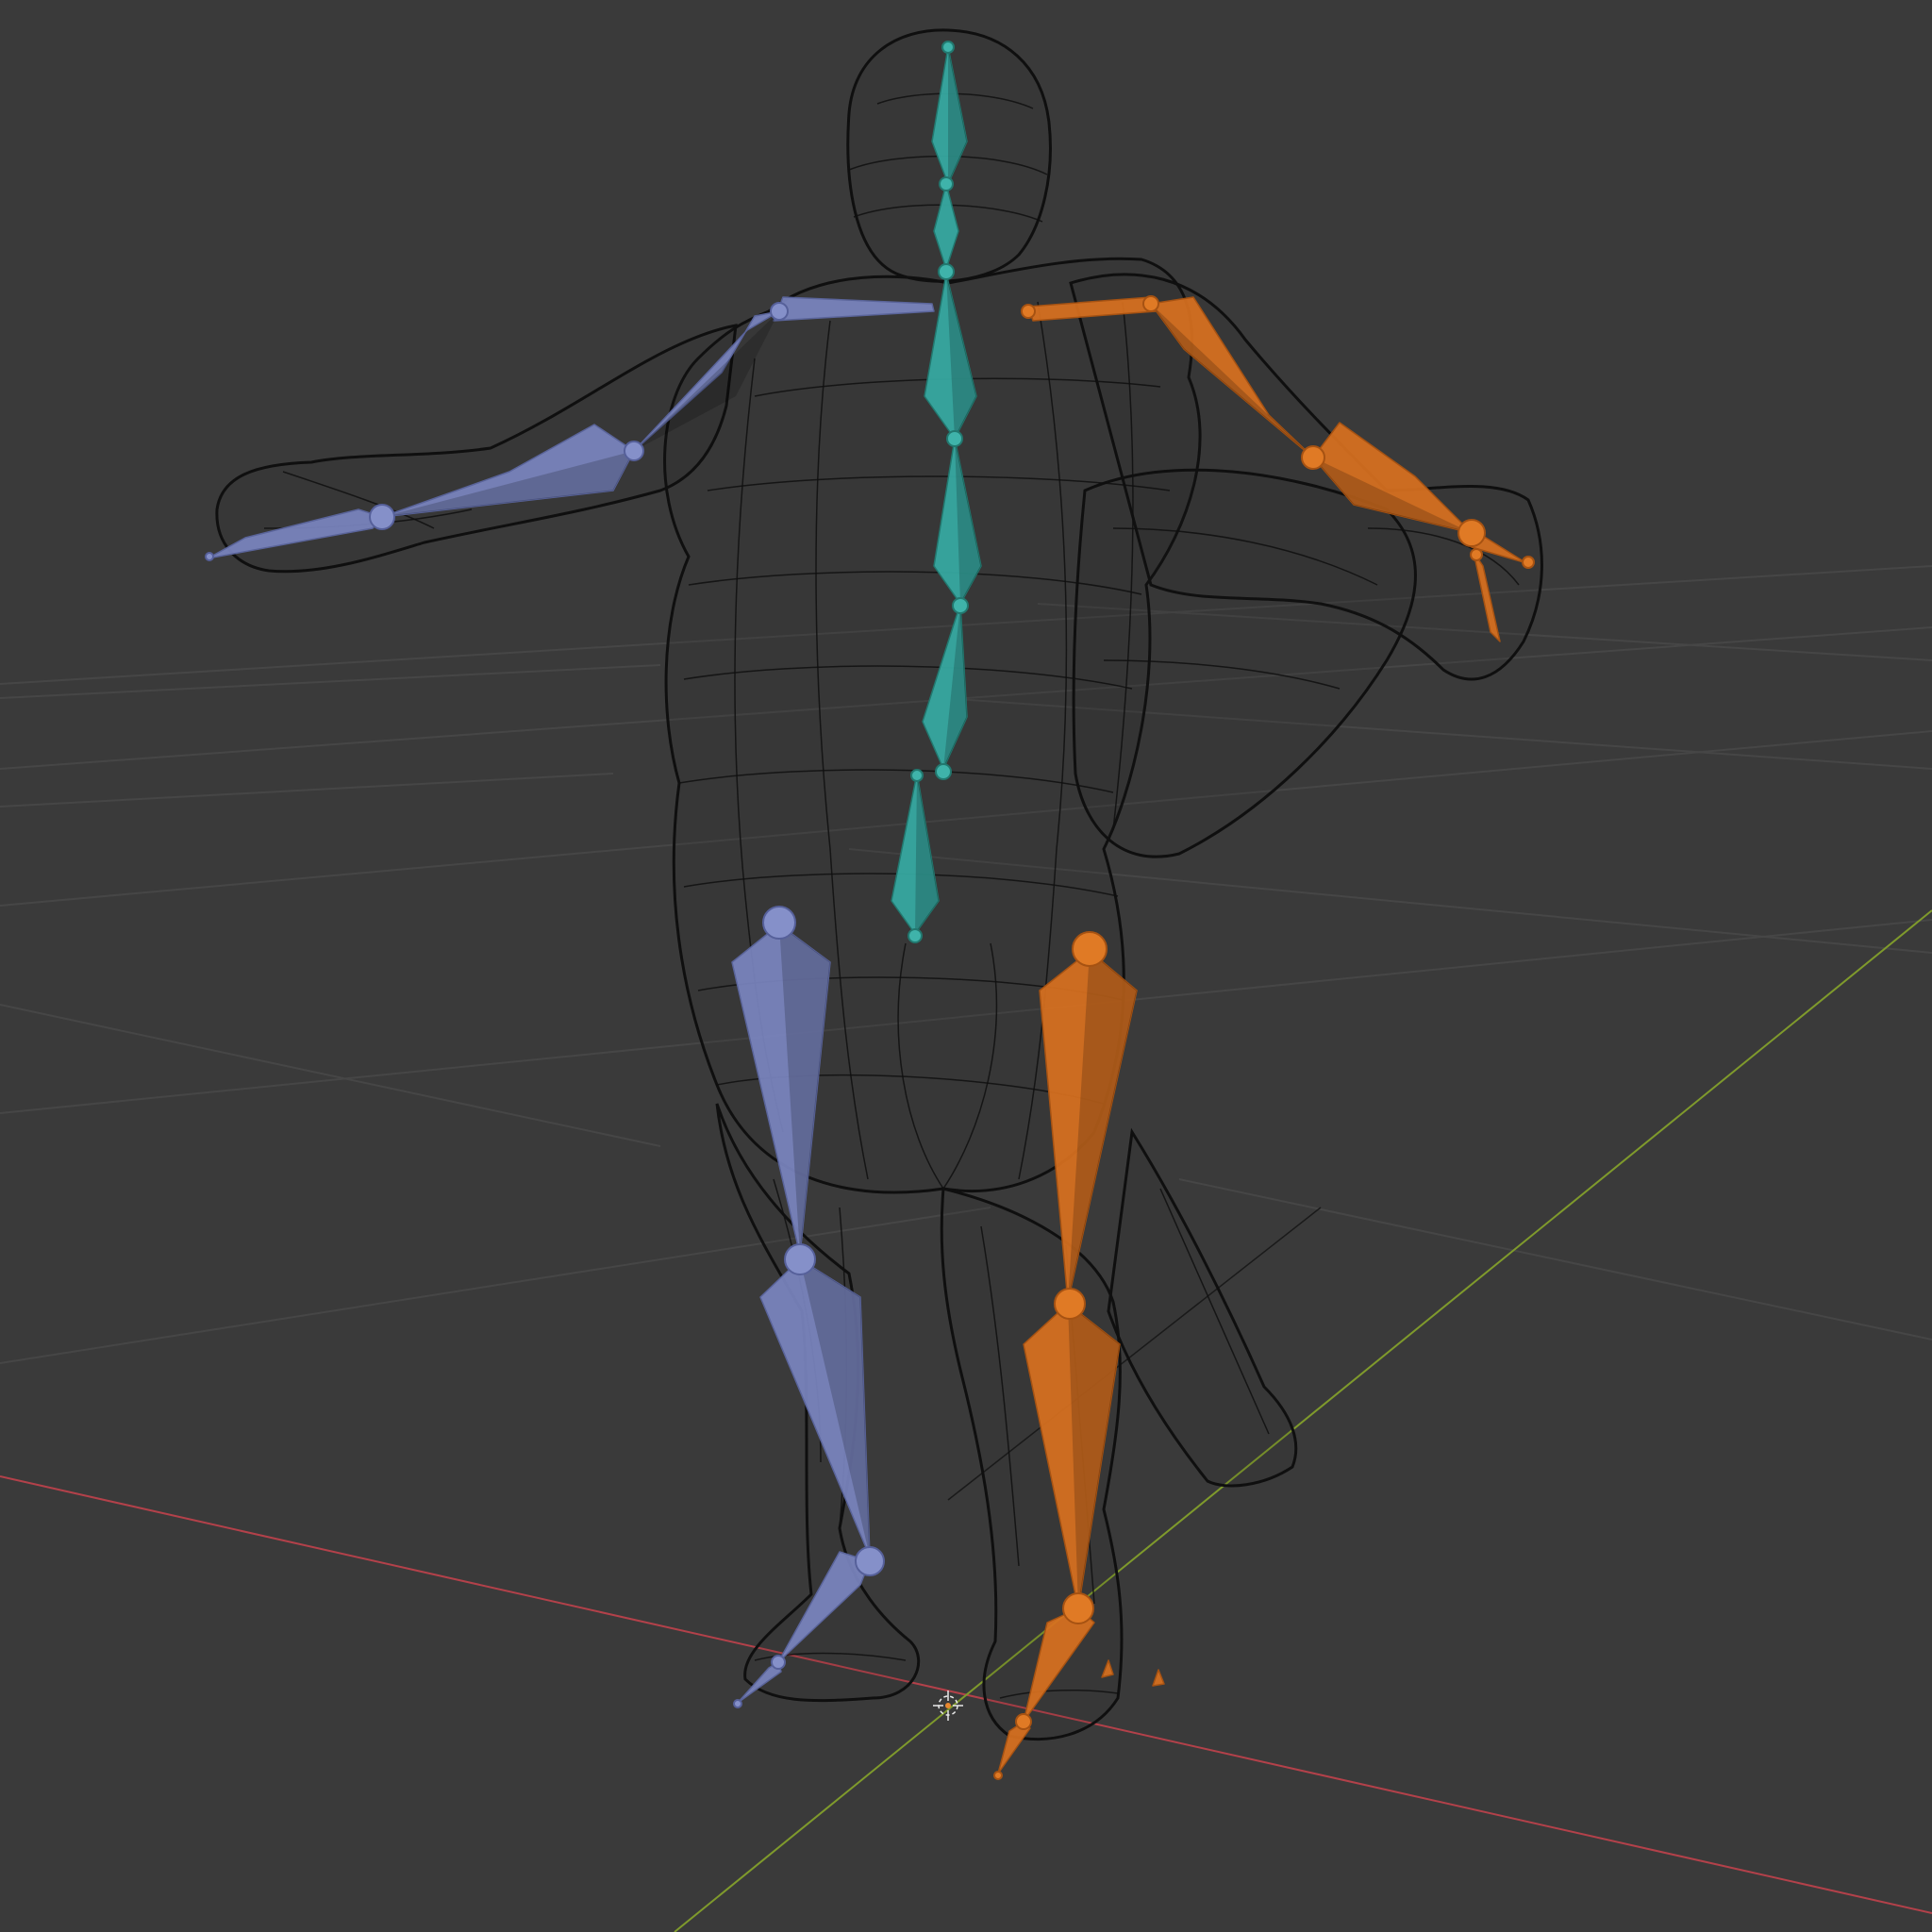  I want to click on joint-wrist-right, so click(1471, 533).